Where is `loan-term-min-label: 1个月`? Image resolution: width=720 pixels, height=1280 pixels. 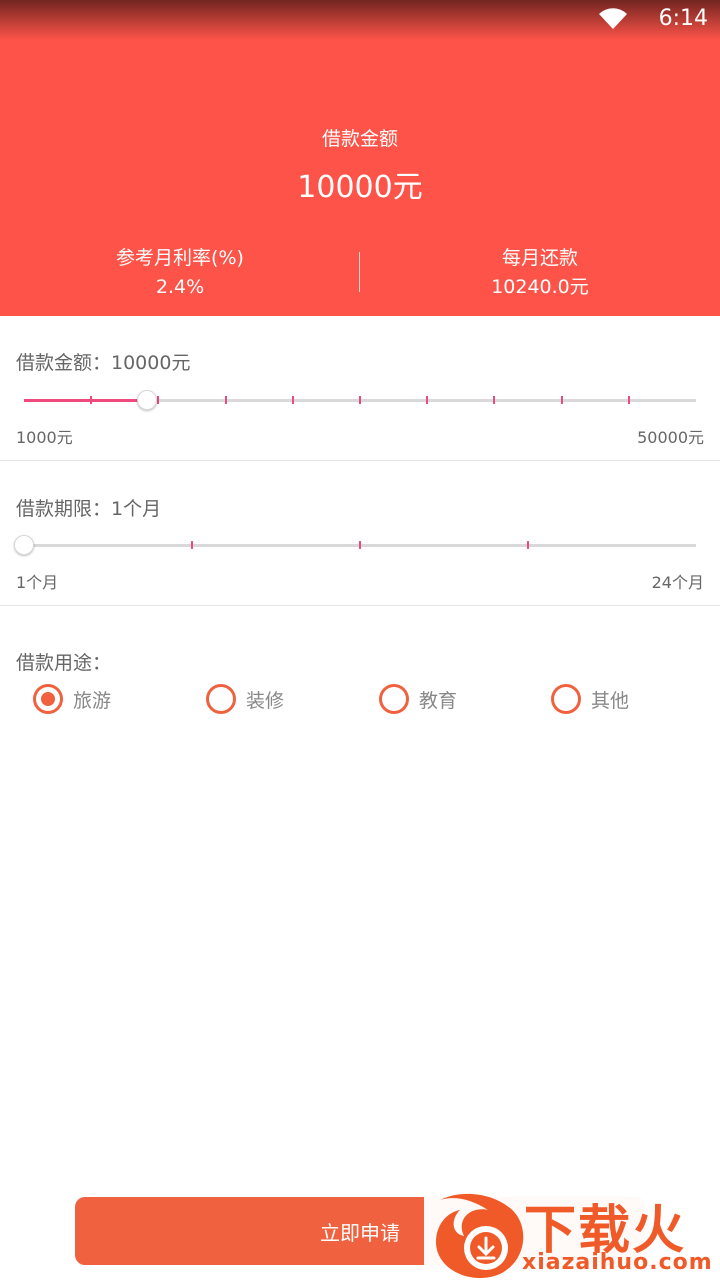
loan-term-min-label: 1个月 is located at coordinates (37, 582).